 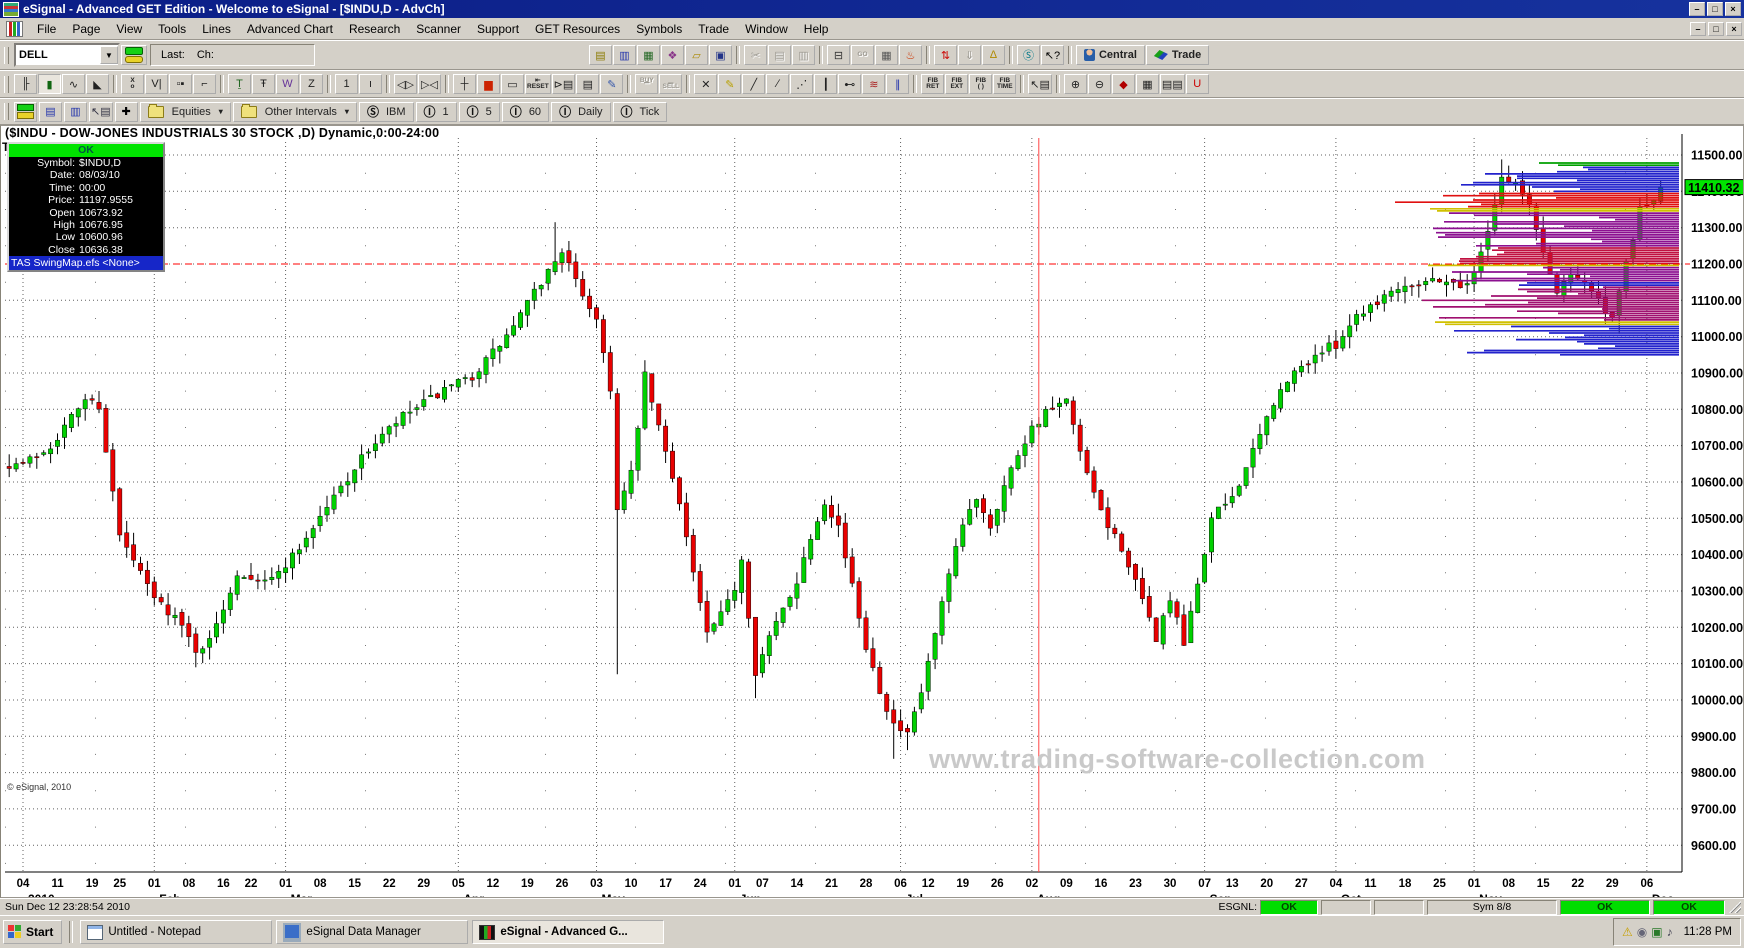 What do you see at coordinates (1716, 28) in the screenshot?
I see `mdi-restore-button: □` at bounding box center [1716, 28].